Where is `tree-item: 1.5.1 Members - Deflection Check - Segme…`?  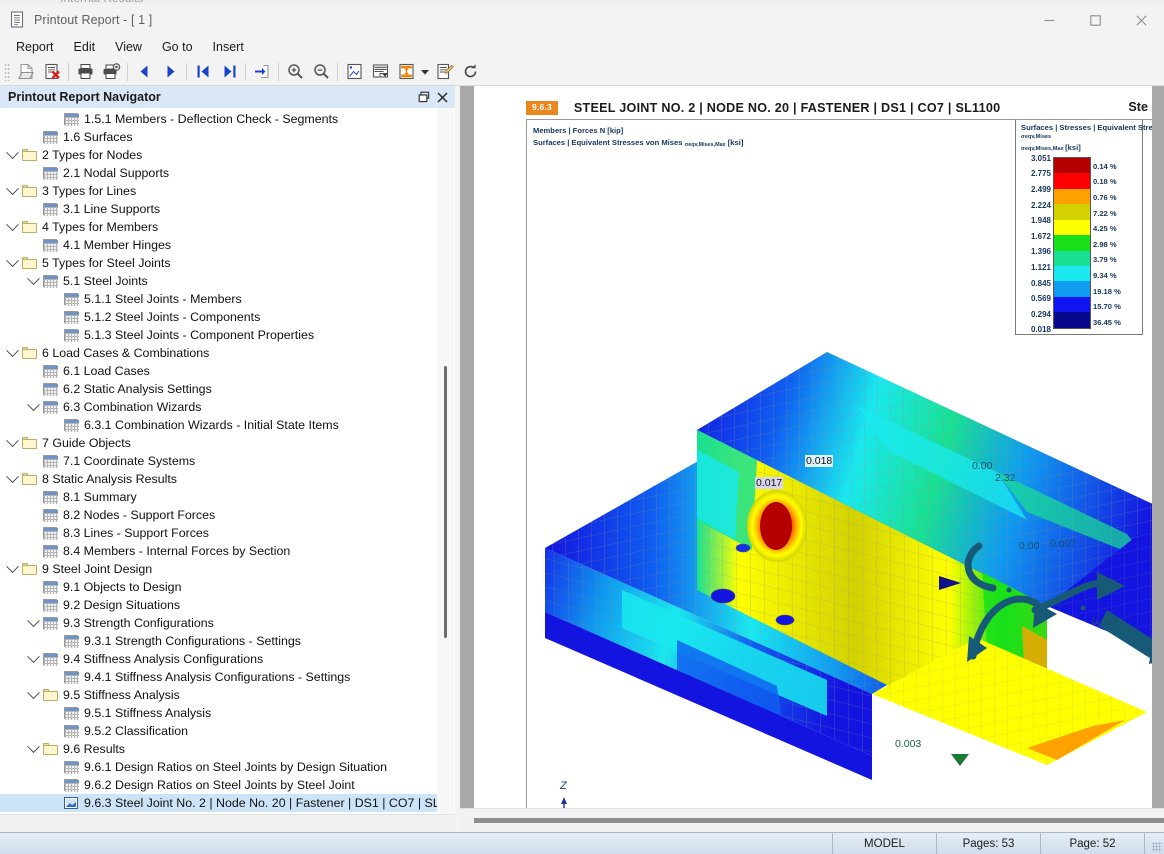
tree-item: 1.5.1 Members - Deflection Check - Segme… is located at coordinates (218, 119).